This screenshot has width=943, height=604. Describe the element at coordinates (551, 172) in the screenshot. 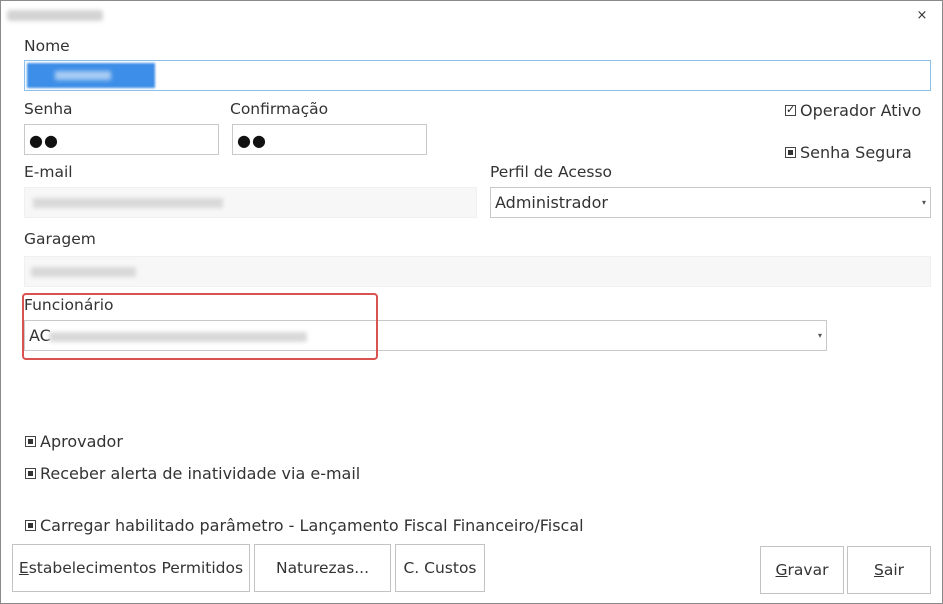

I see `perfil-acesso-label: Perfil de Acesso` at that location.